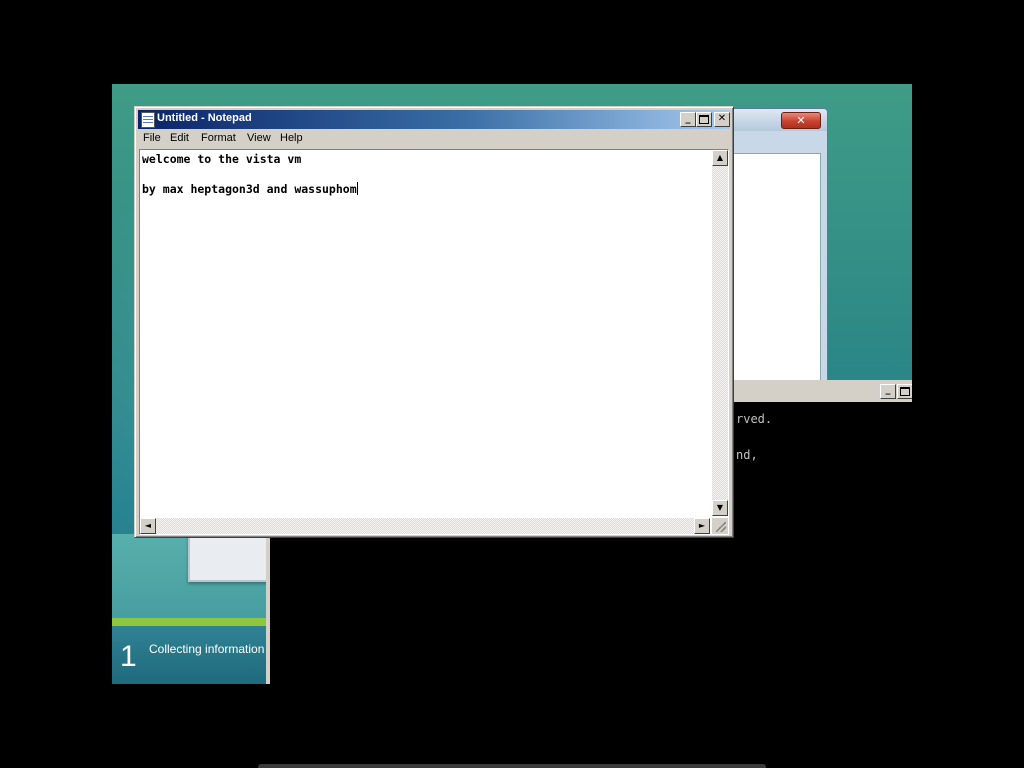  Describe the element at coordinates (148, 526) in the screenshot. I see `scroll-left-button: ◄` at that location.